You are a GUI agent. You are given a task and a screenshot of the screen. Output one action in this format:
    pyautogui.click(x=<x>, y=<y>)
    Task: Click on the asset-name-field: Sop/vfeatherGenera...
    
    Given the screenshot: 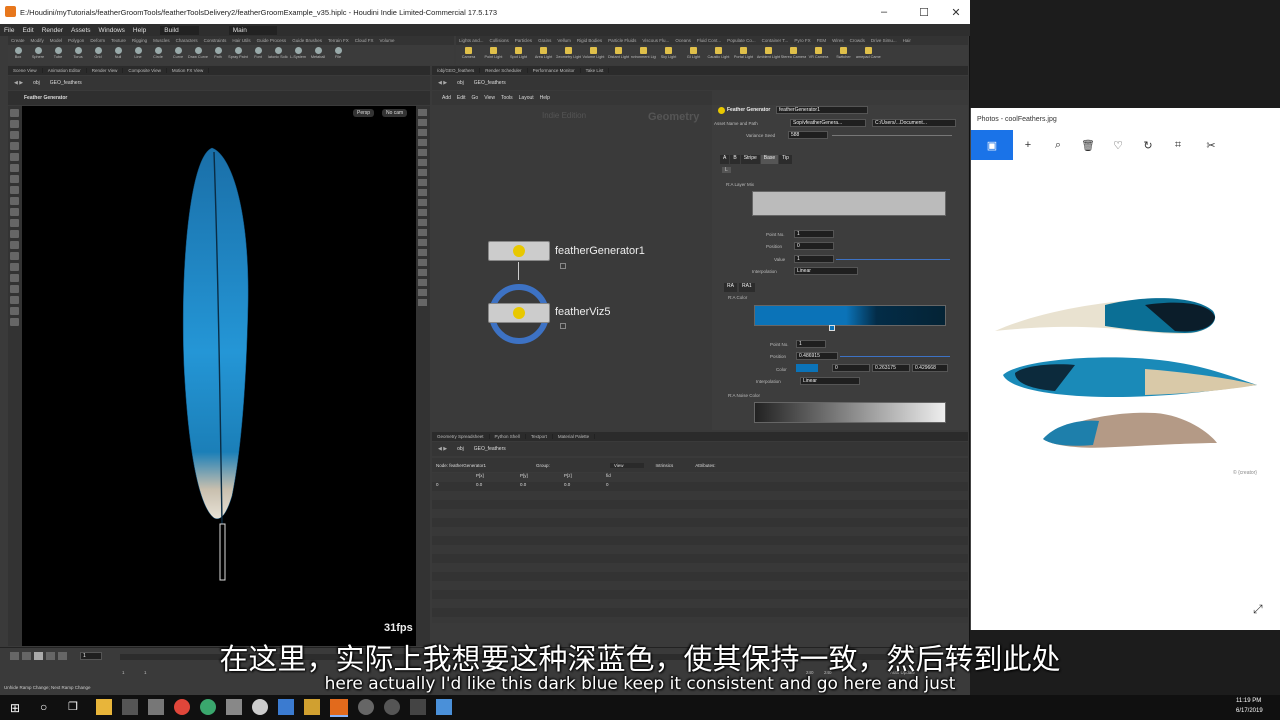 What is the action you would take?
    pyautogui.click(x=828, y=123)
    